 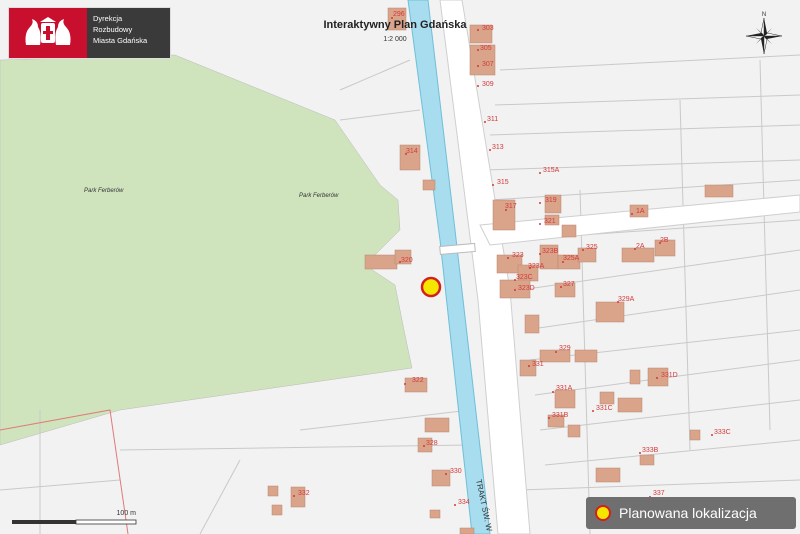 I want to click on addr-label: 309, so click(x=488, y=84).